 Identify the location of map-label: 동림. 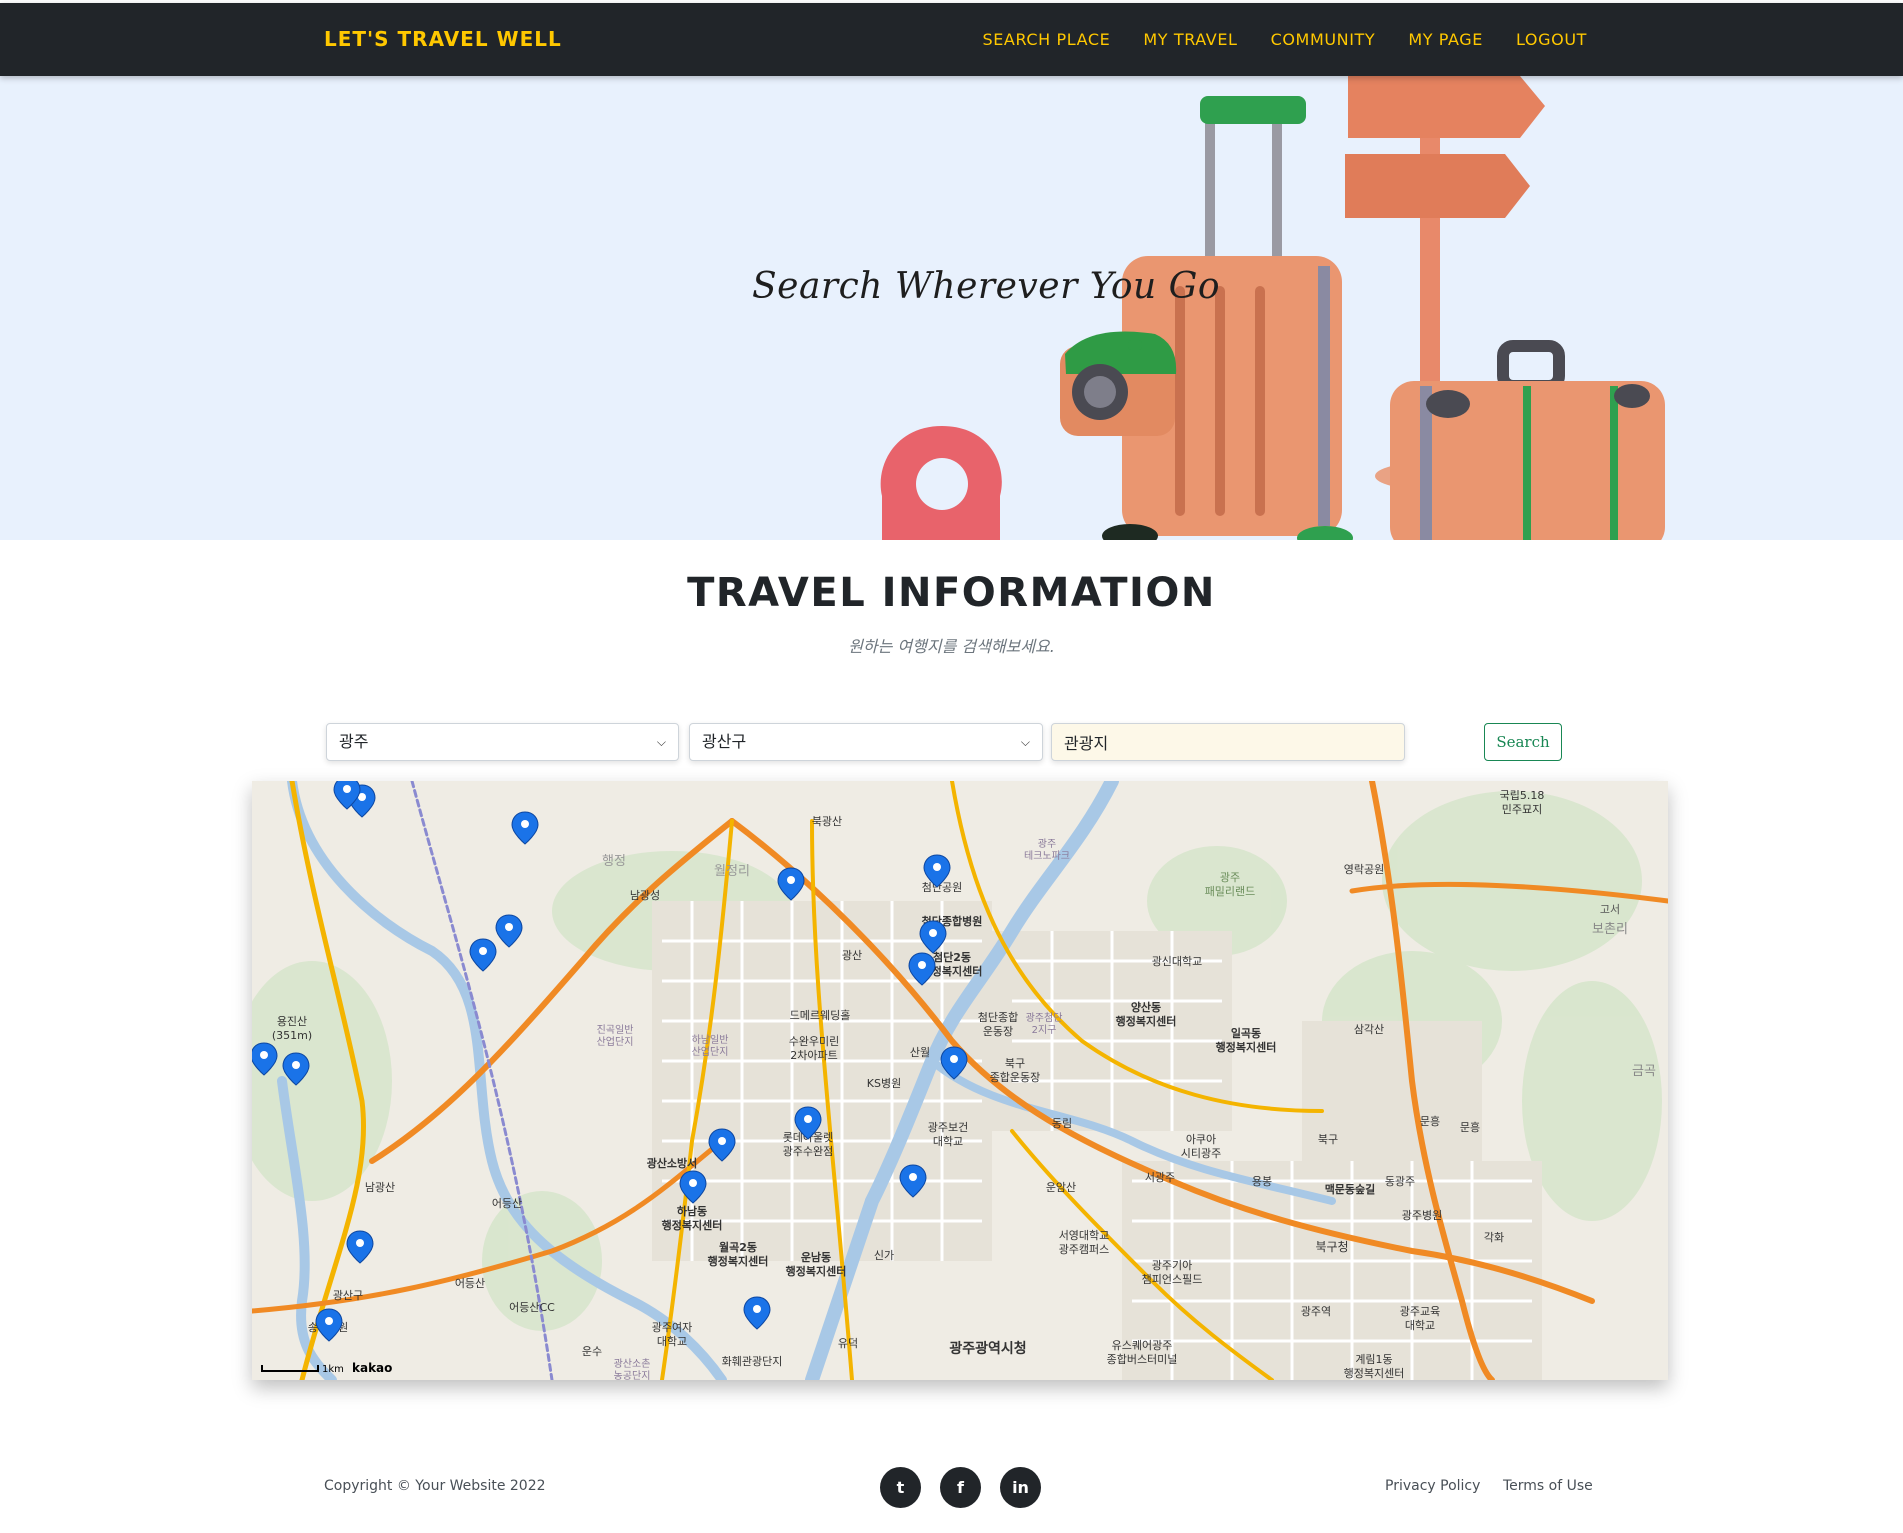
(1062, 1123).